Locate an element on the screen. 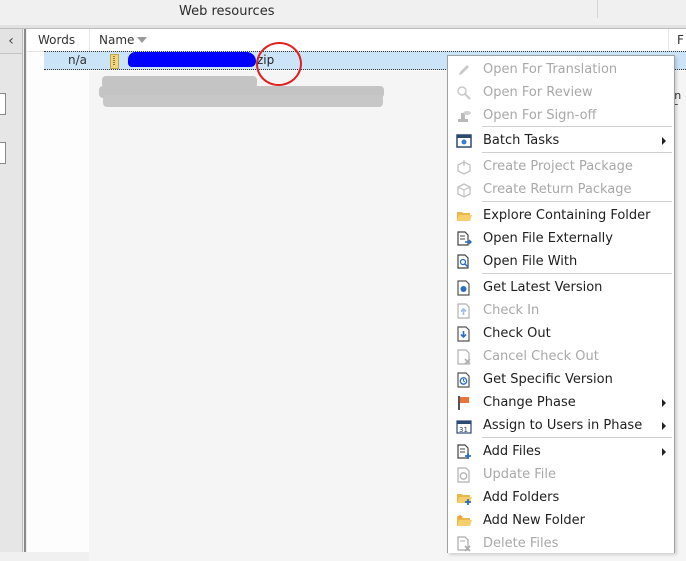  menu-item-add-new-folder: Add New Folder is located at coordinates (561, 520).